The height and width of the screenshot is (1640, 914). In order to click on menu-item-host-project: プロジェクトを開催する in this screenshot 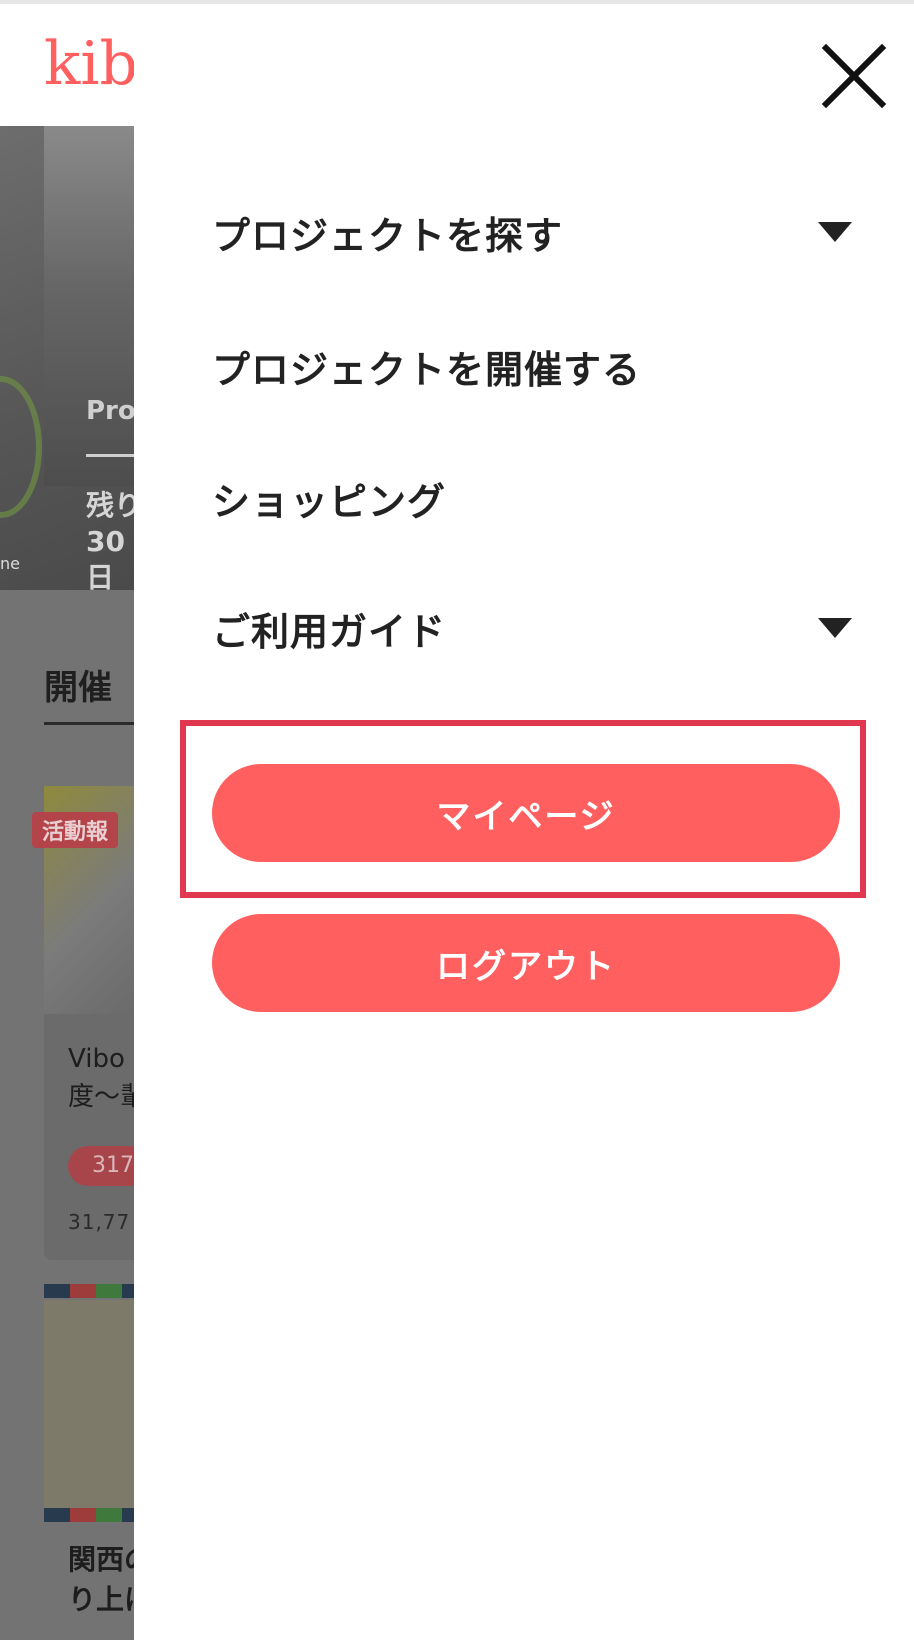, I will do `click(532, 366)`.